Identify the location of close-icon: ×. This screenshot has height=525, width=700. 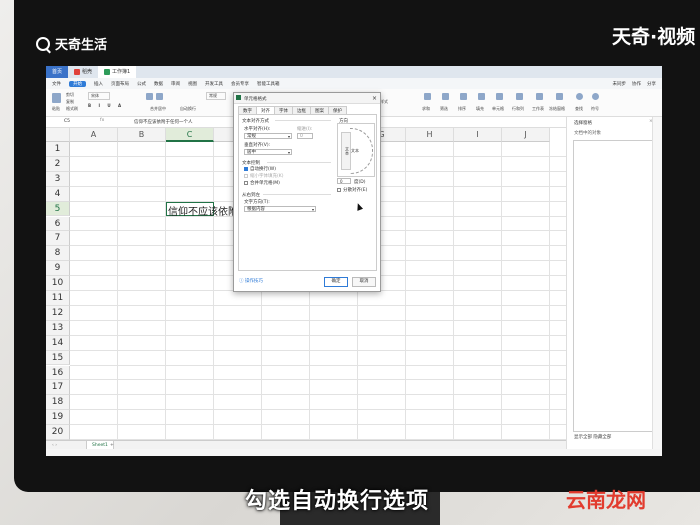
(374, 98).